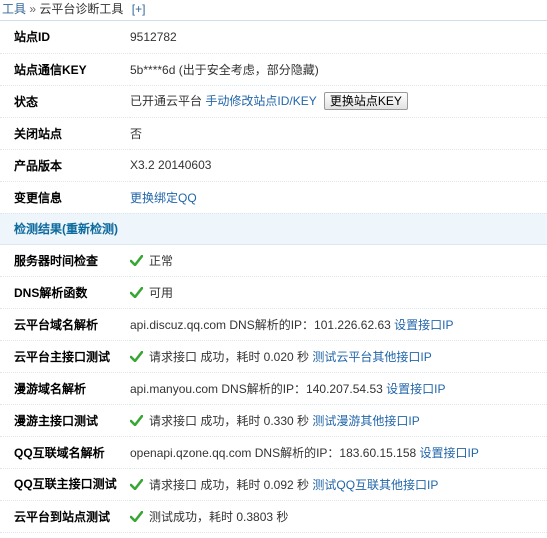 This screenshot has height=538, width=547. Describe the element at coordinates (65, 37) in the screenshot. I see `site-id-label: 站点ID` at that location.